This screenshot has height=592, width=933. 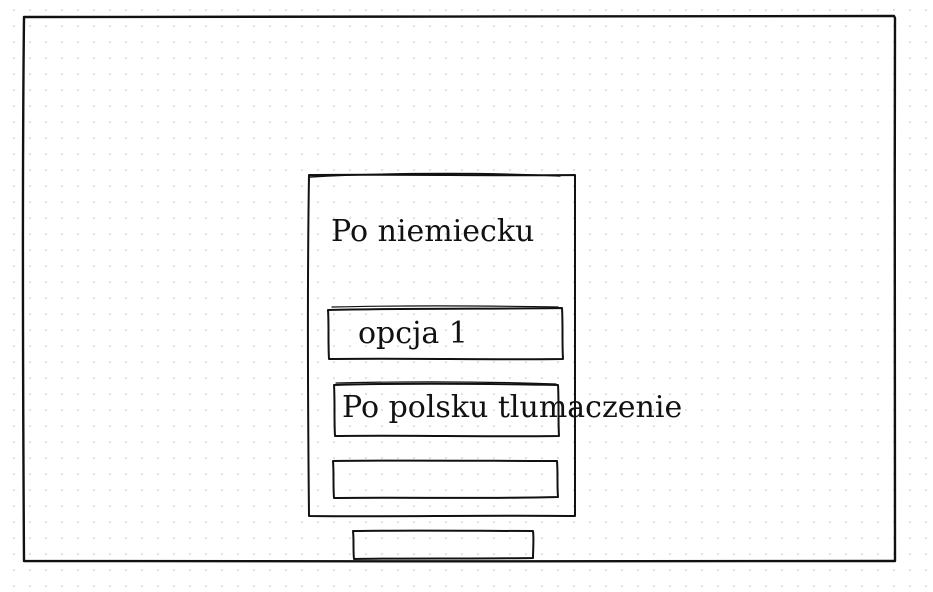 What do you see at coordinates (413, 333) in the screenshot?
I see `option-label: opcja 1` at bounding box center [413, 333].